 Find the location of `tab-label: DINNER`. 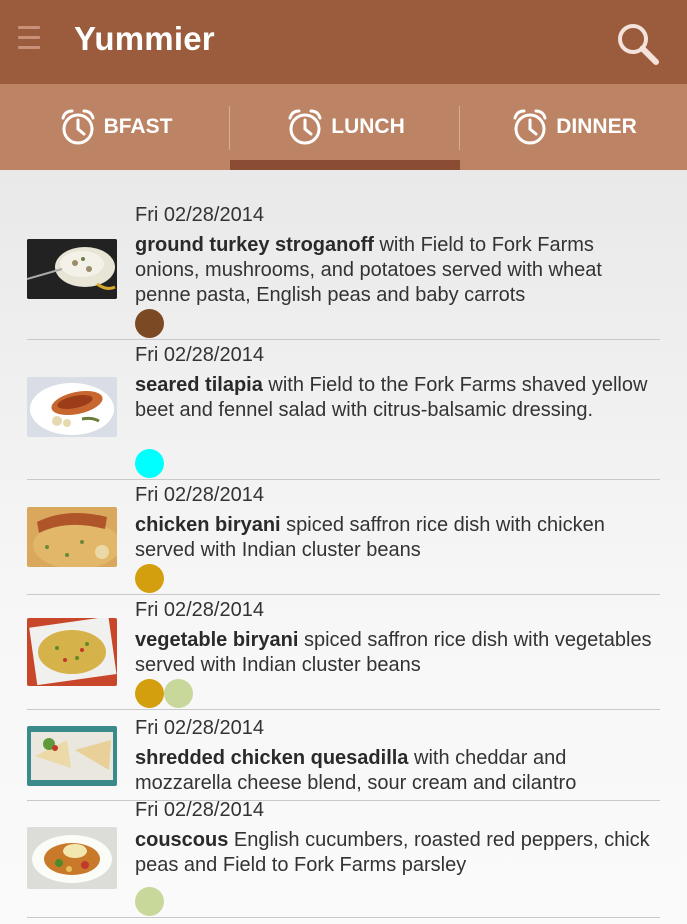

tab-label: DINNER is located at coordinates (596, 126).